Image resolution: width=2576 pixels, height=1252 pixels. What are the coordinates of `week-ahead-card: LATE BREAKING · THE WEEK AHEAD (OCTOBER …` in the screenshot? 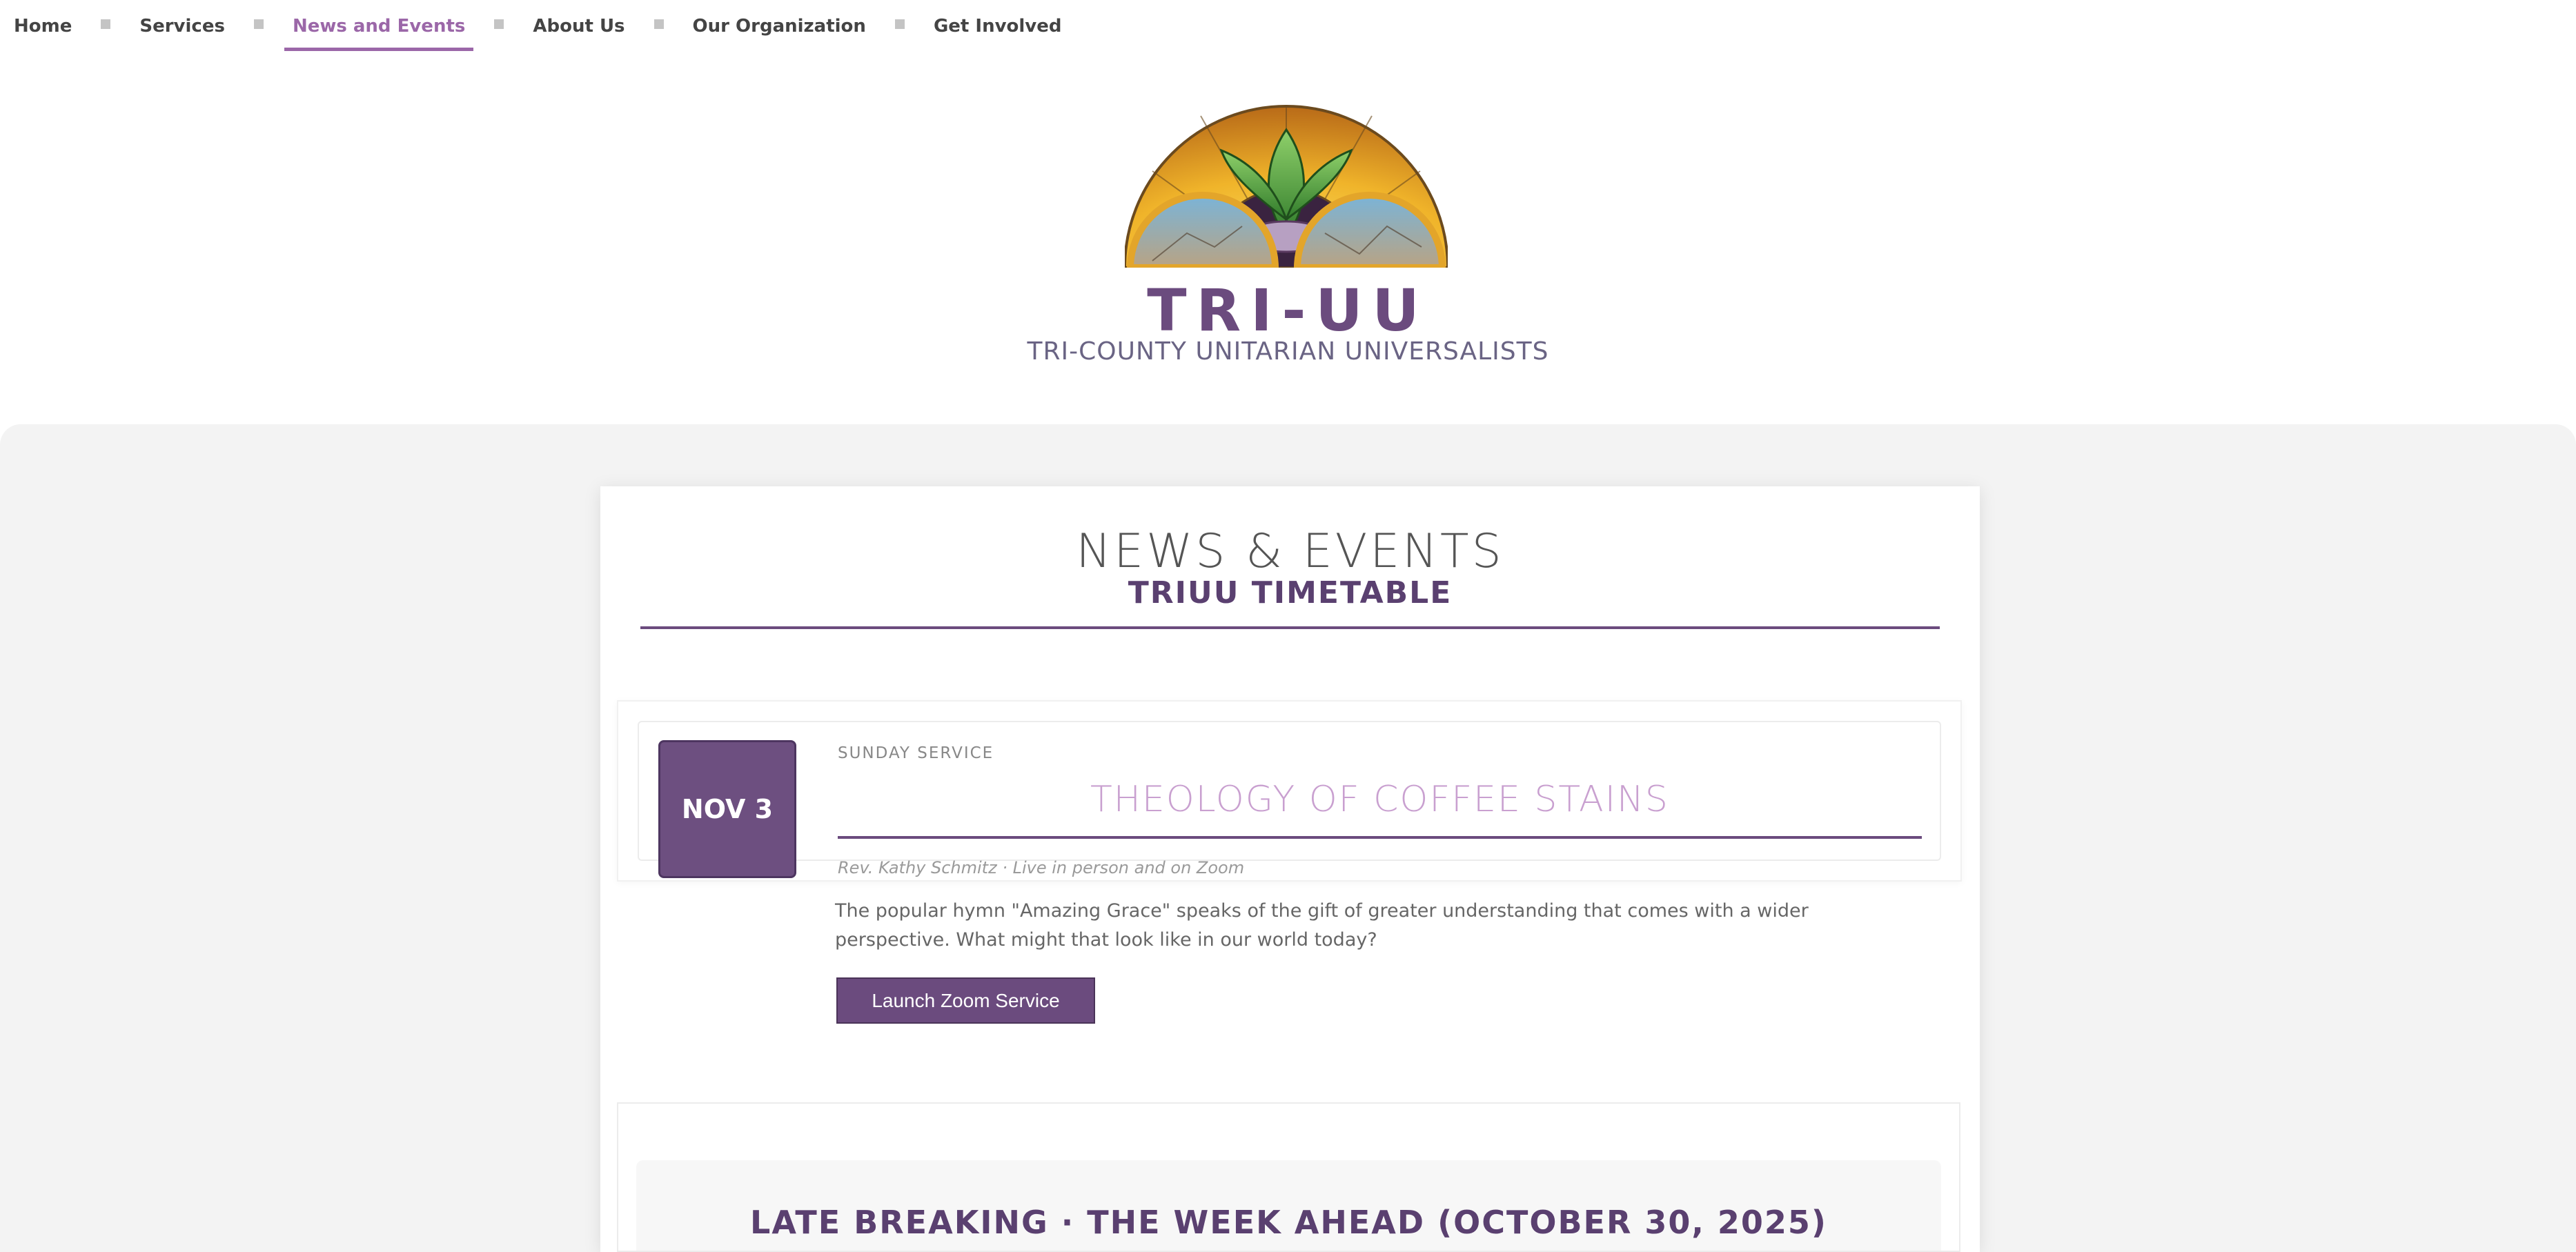 It's located at (1288, 1177).